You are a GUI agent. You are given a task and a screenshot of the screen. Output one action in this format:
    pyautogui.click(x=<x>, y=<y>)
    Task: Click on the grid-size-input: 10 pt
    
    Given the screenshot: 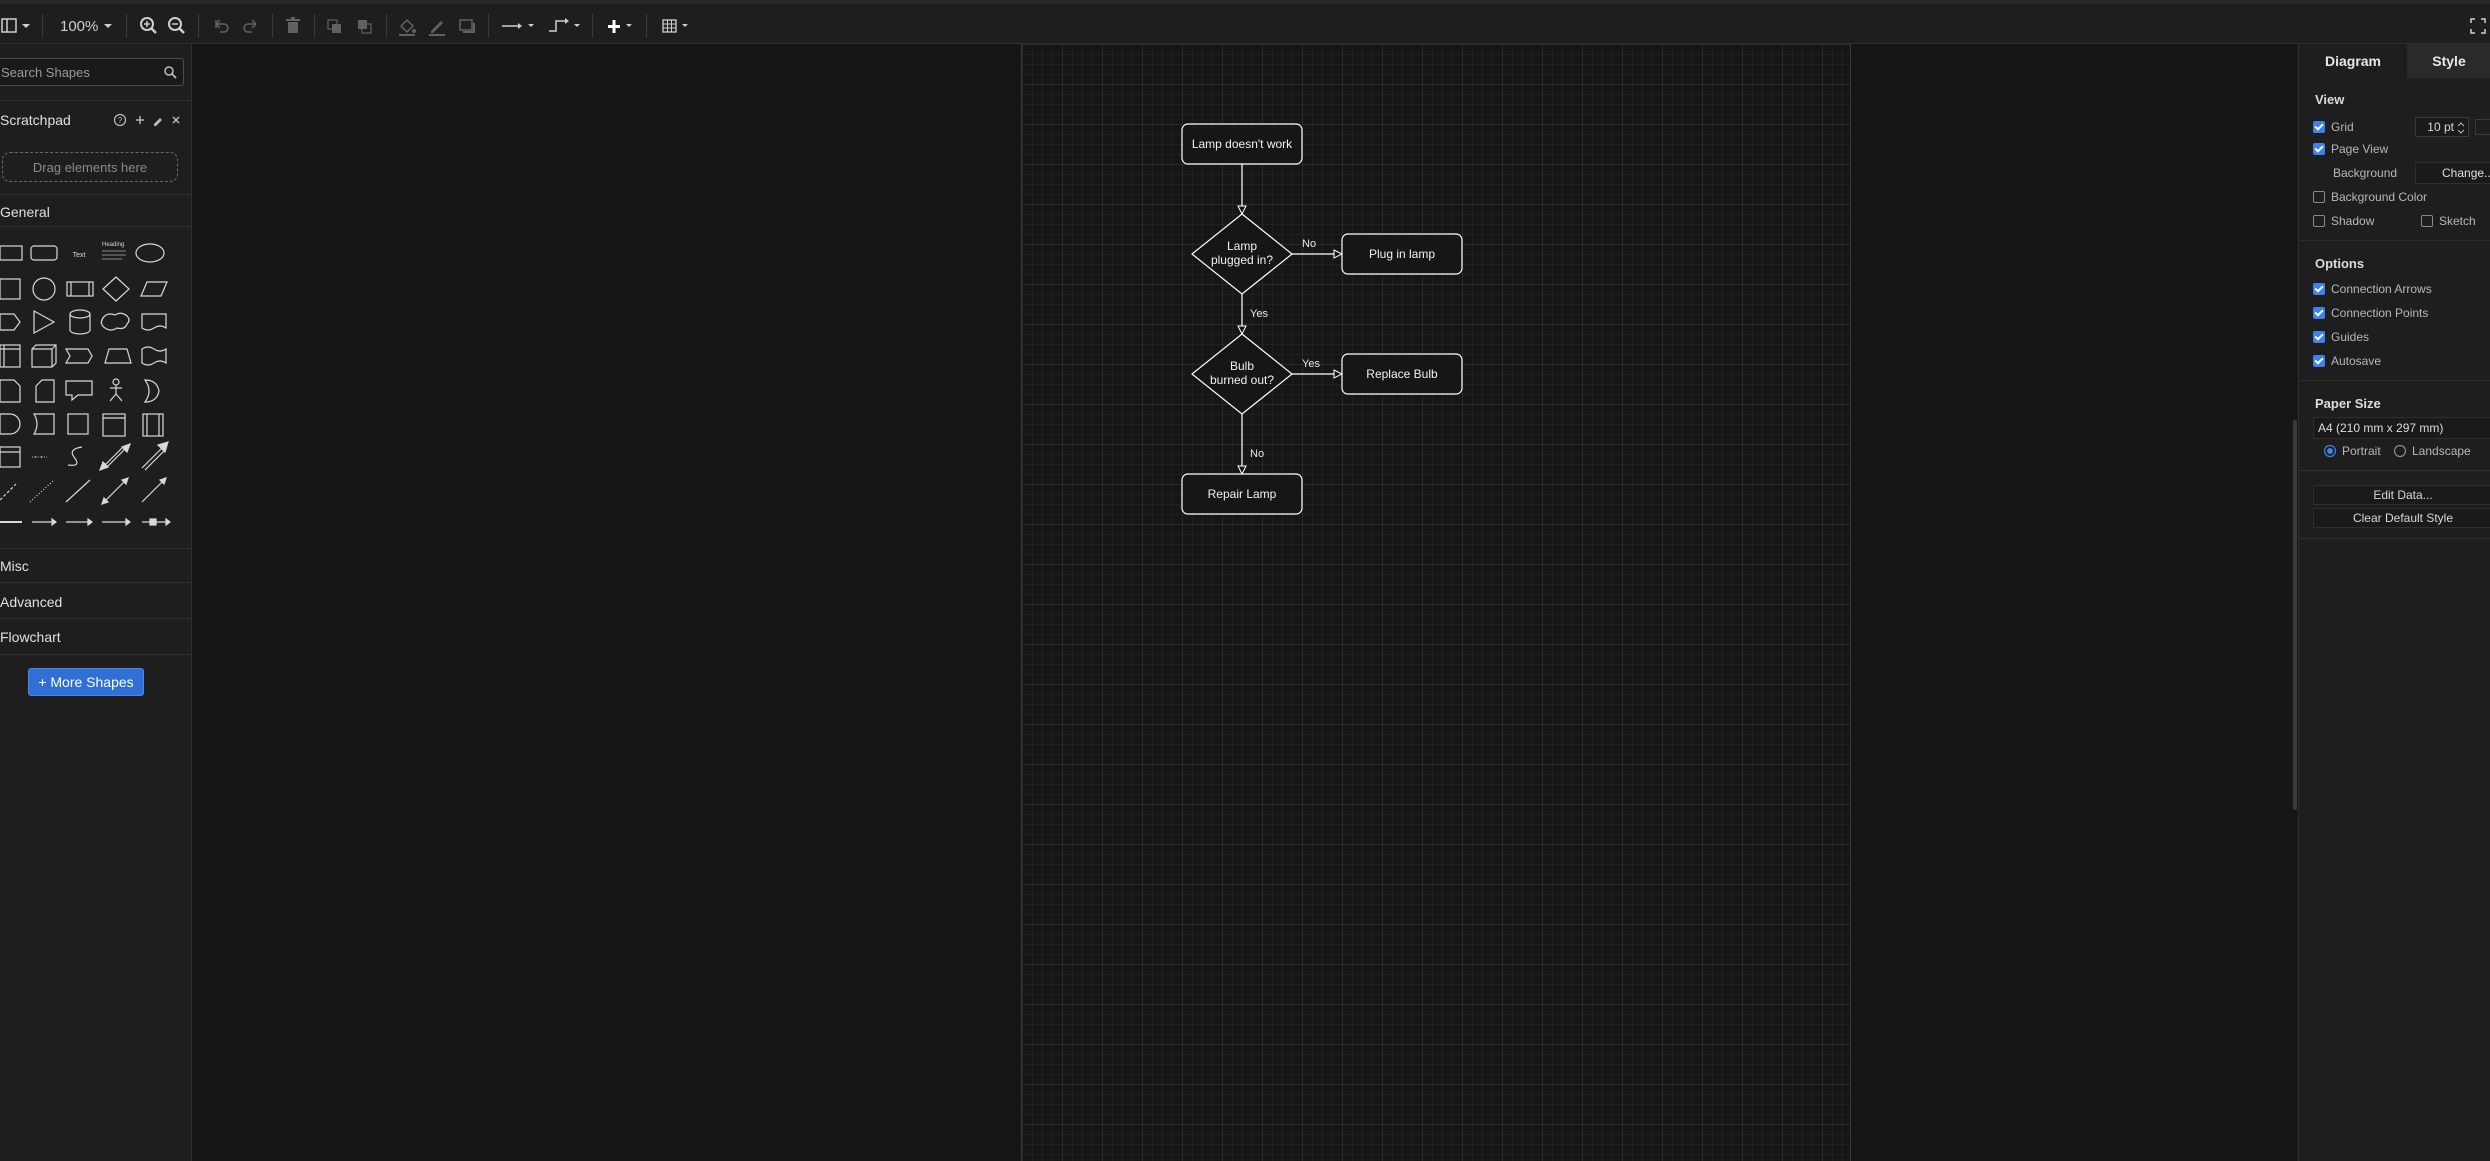 What is the action you would take?
    pyautogui.click(x=2442, y=127)
    